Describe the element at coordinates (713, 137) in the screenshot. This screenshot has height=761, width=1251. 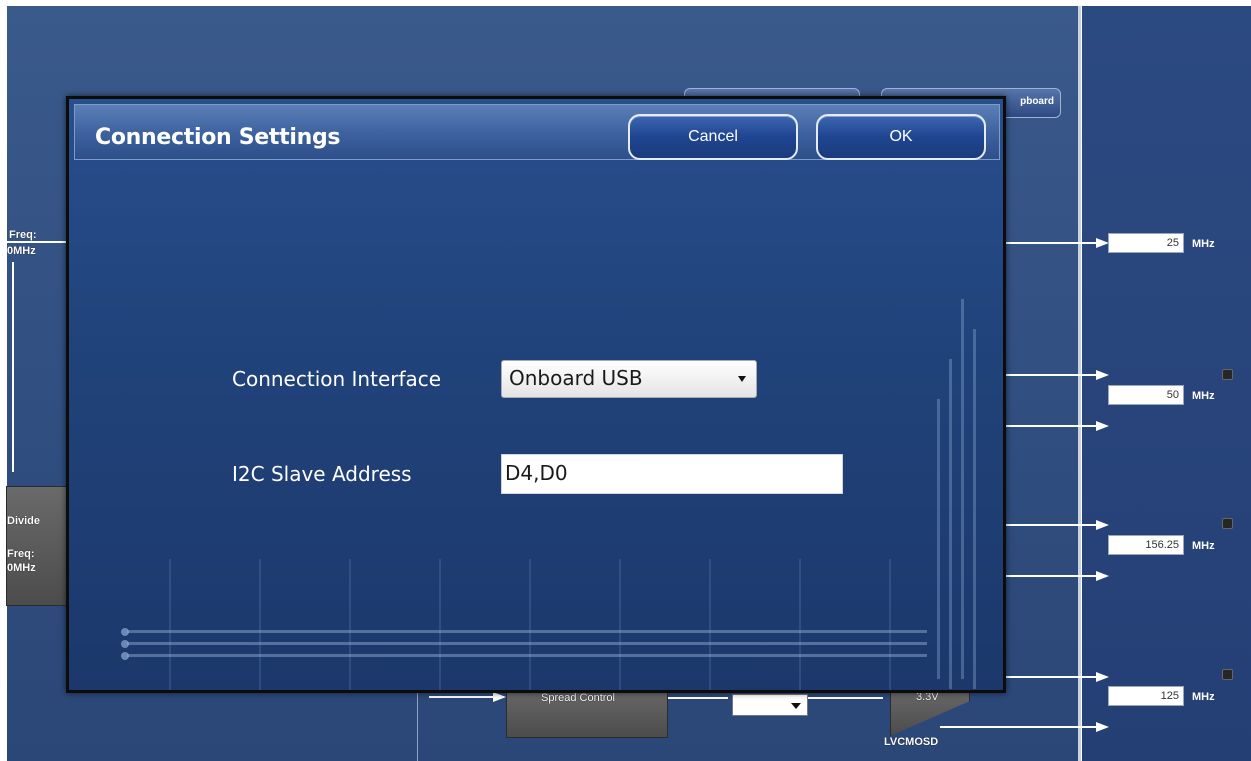
I see `cancel-button: Cancel` at that location.